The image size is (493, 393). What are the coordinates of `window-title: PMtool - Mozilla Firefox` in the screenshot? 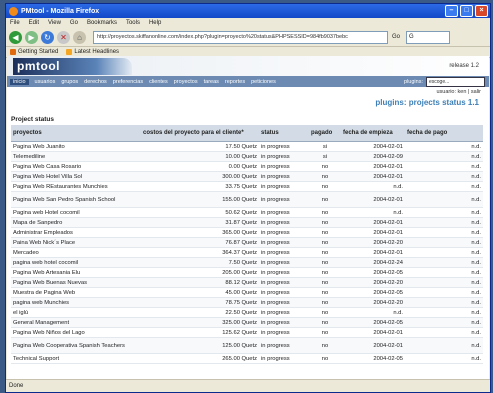 It's located at (60, 11).